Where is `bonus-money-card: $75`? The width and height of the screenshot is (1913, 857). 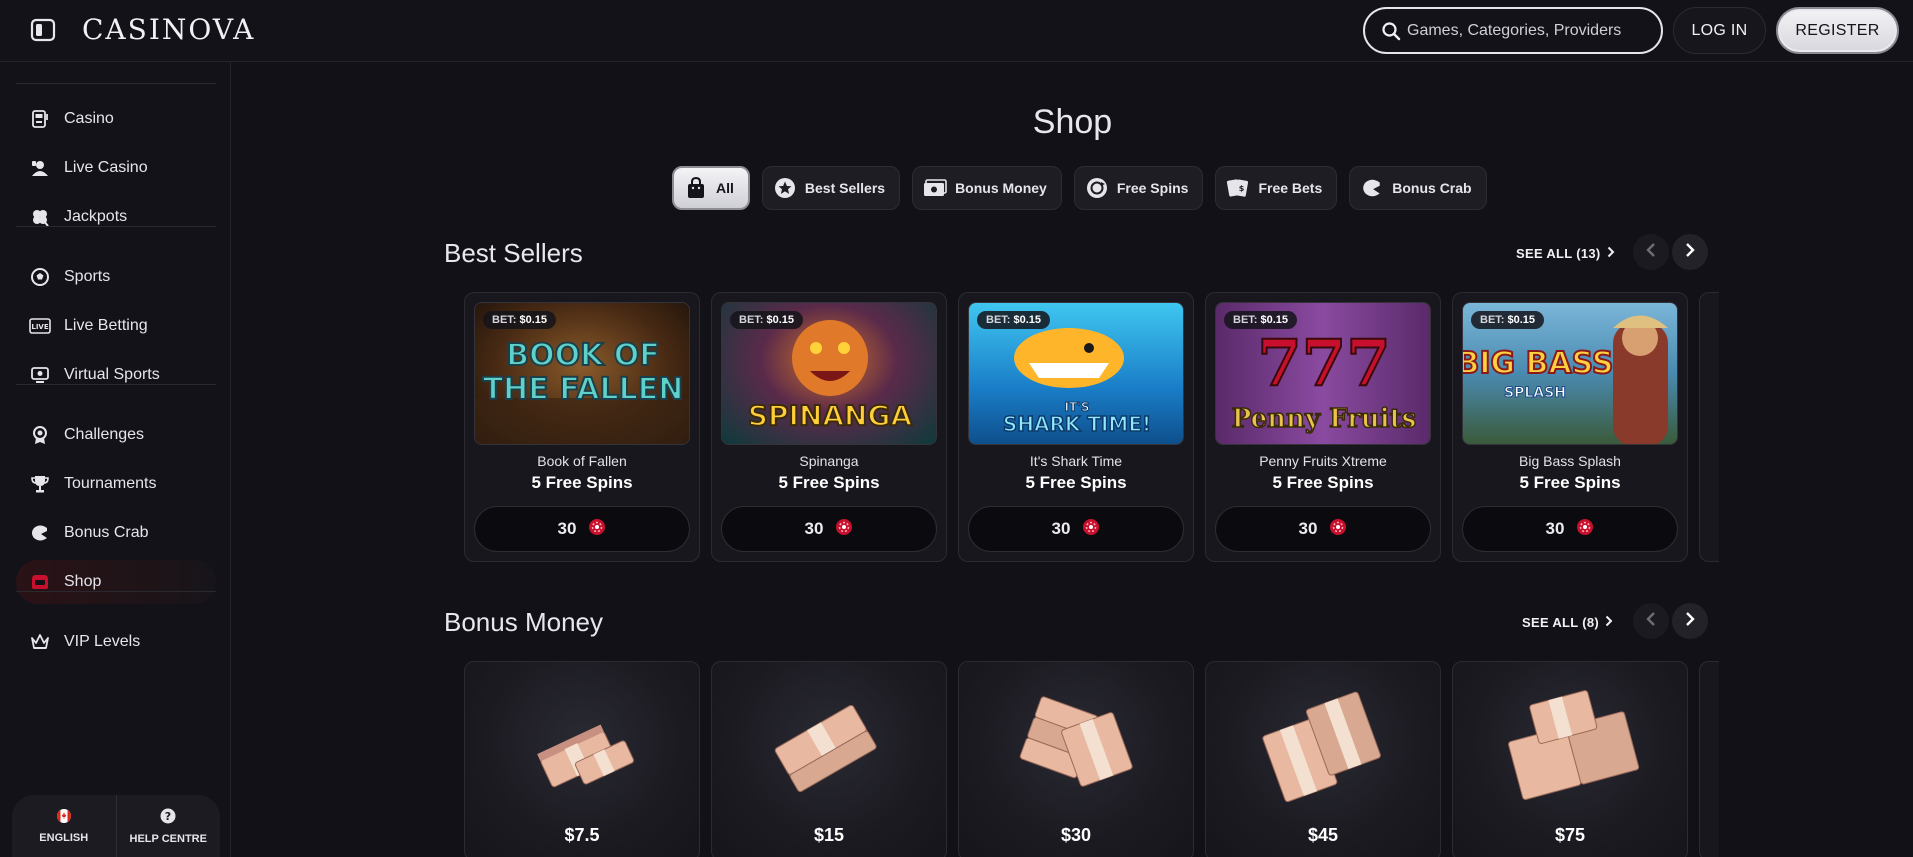 bonus-money-card: $75 is located at coordinates (1570, 759).